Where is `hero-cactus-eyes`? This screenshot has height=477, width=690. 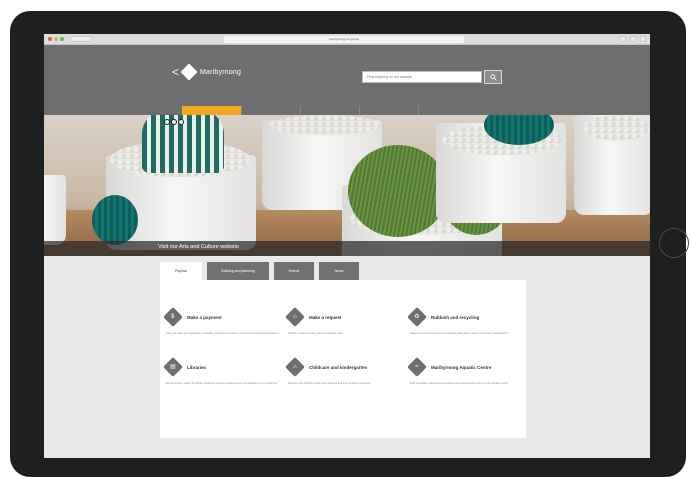 hero-cactus-eyes is located at coordinates (174, 122).